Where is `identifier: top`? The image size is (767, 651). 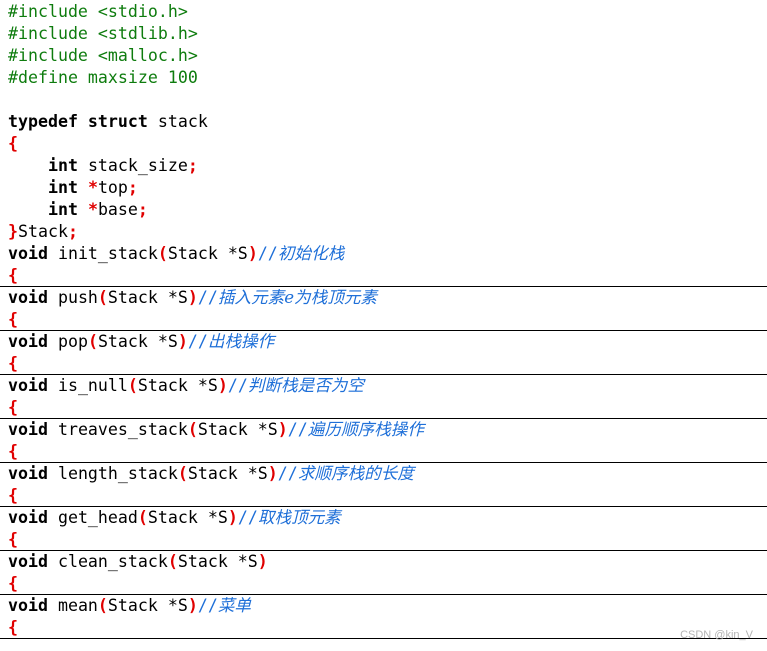 identifier: top is located at coordinates (112, 187).